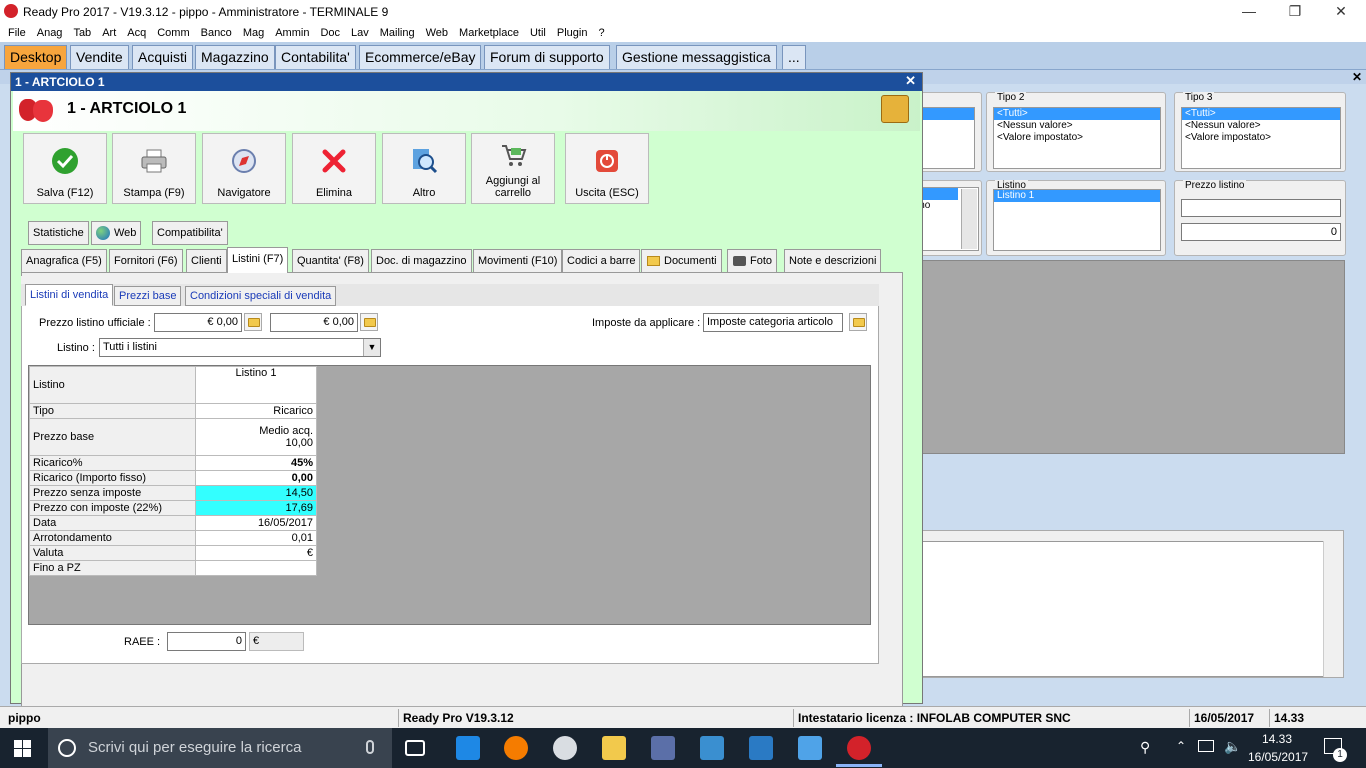 Image resolution: width=1366 pixels, height=768 pixels. I want to click on mail-client-icon, so click(565, 748).